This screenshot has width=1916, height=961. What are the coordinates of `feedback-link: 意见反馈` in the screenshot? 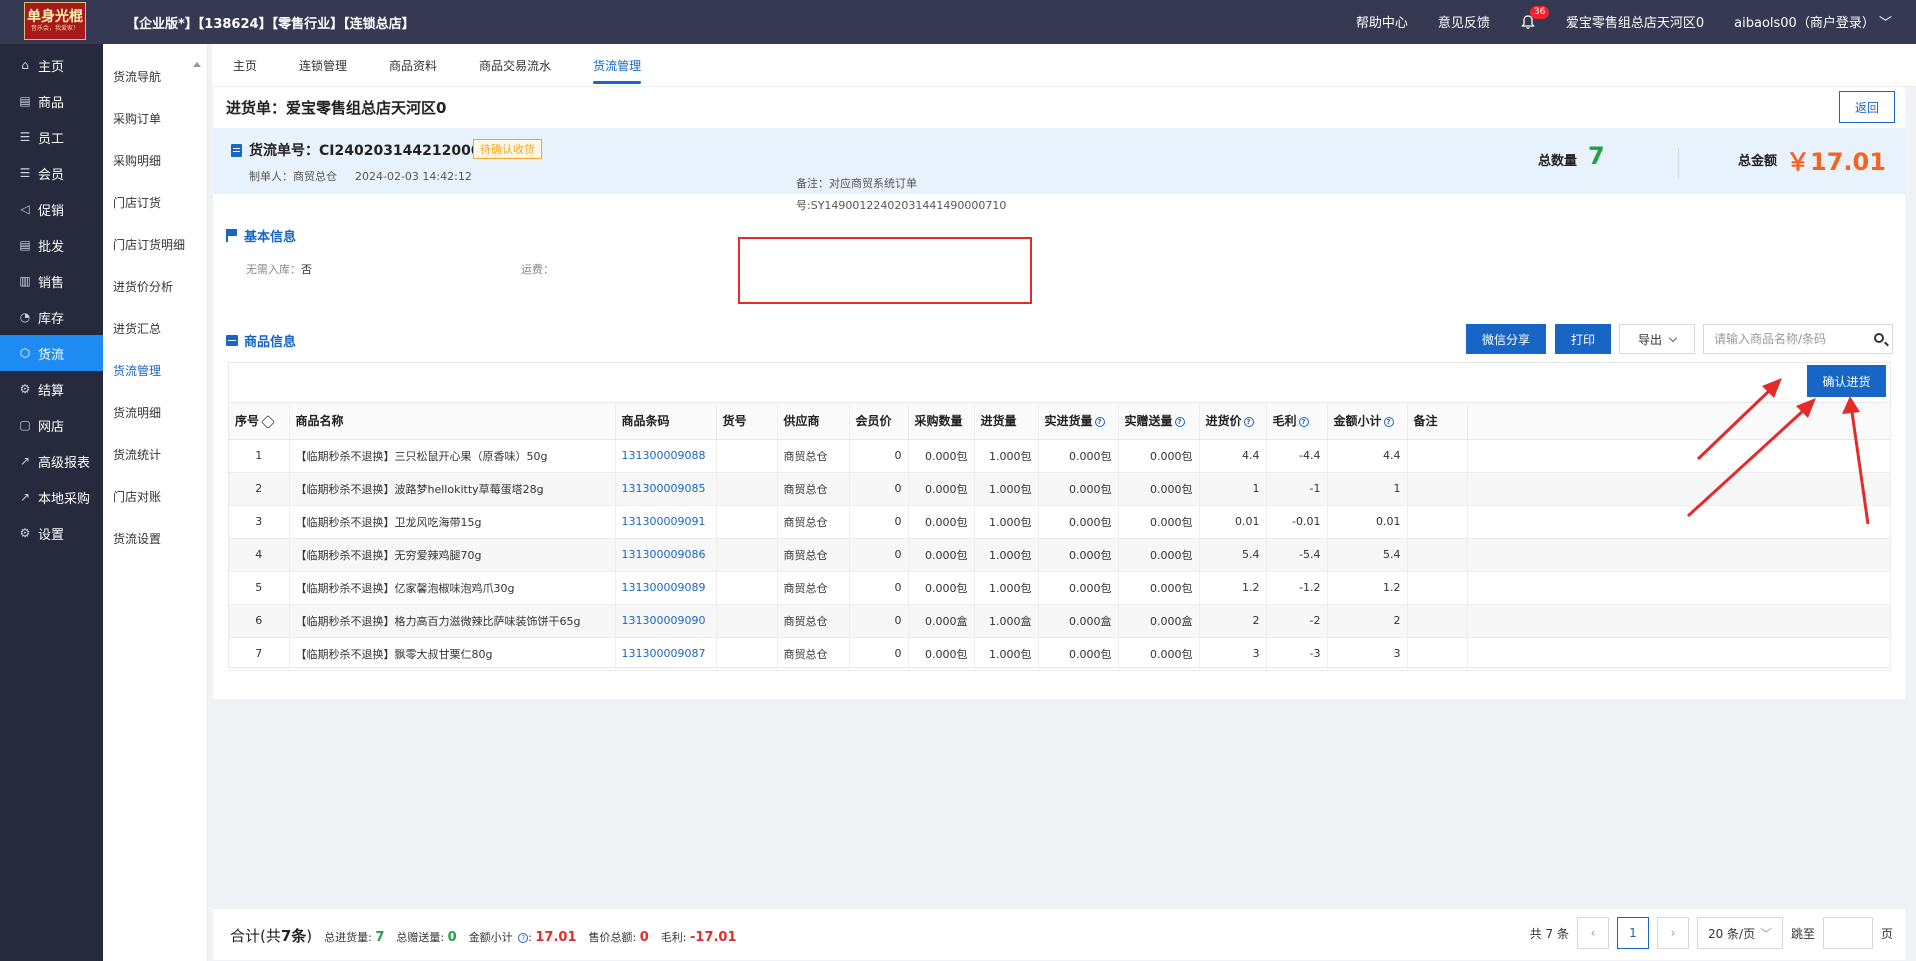 It's located at (1464, 21).